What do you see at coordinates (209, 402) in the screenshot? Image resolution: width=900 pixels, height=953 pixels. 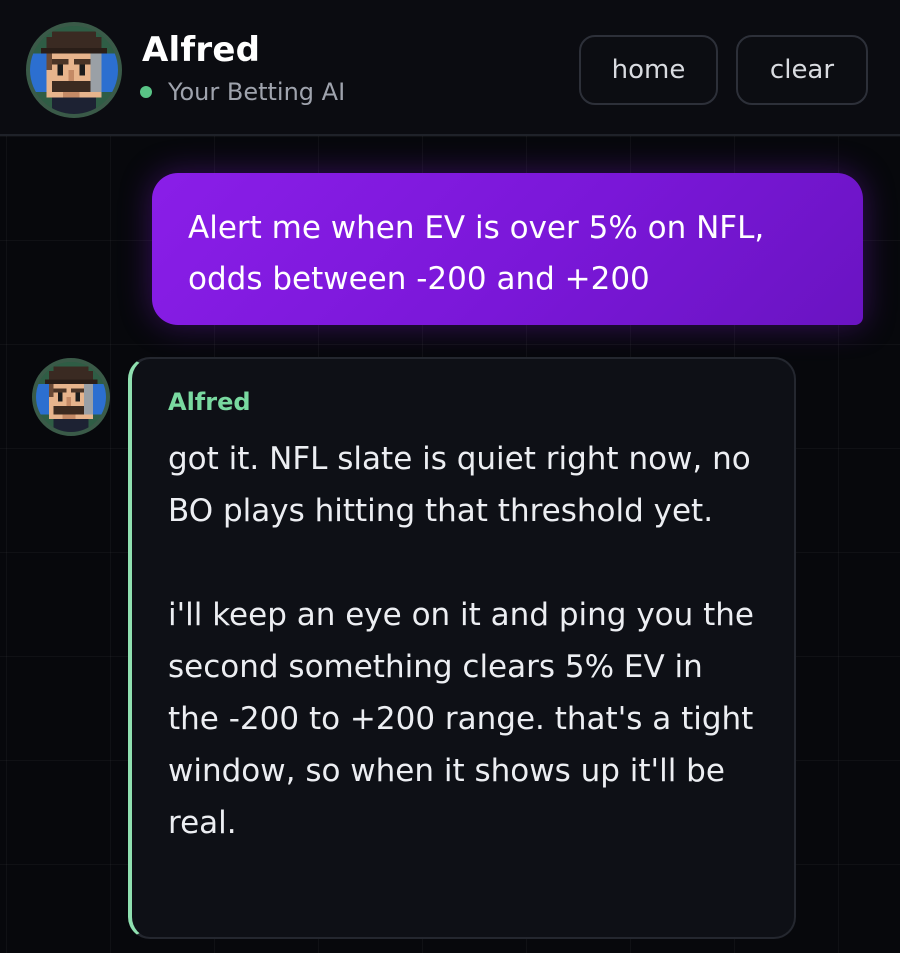 I see `assistant-sender-name: Alfred` at bounding box center [209, 402].